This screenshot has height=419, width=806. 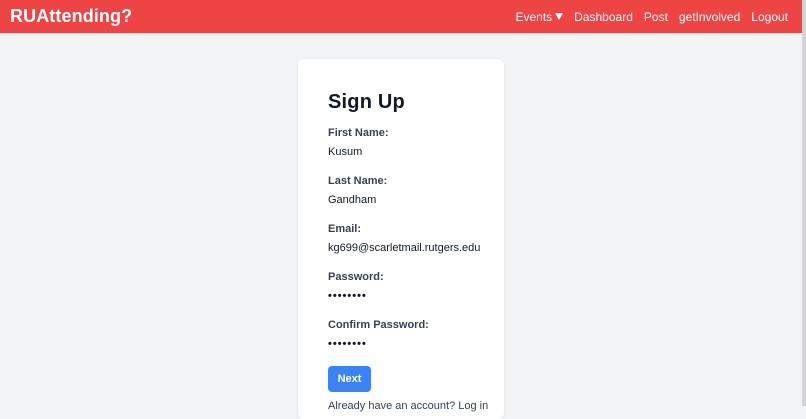 I want to click on password-input: ••••••••, so click(x=416, y=296).